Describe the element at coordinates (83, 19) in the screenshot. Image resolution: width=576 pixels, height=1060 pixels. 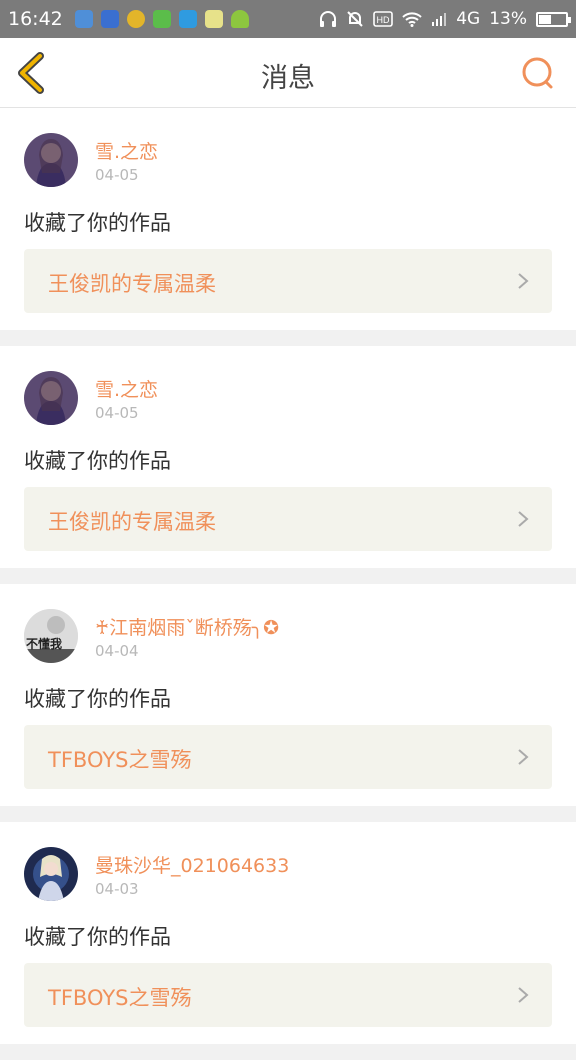
I see `lock-app-icon` at that location.